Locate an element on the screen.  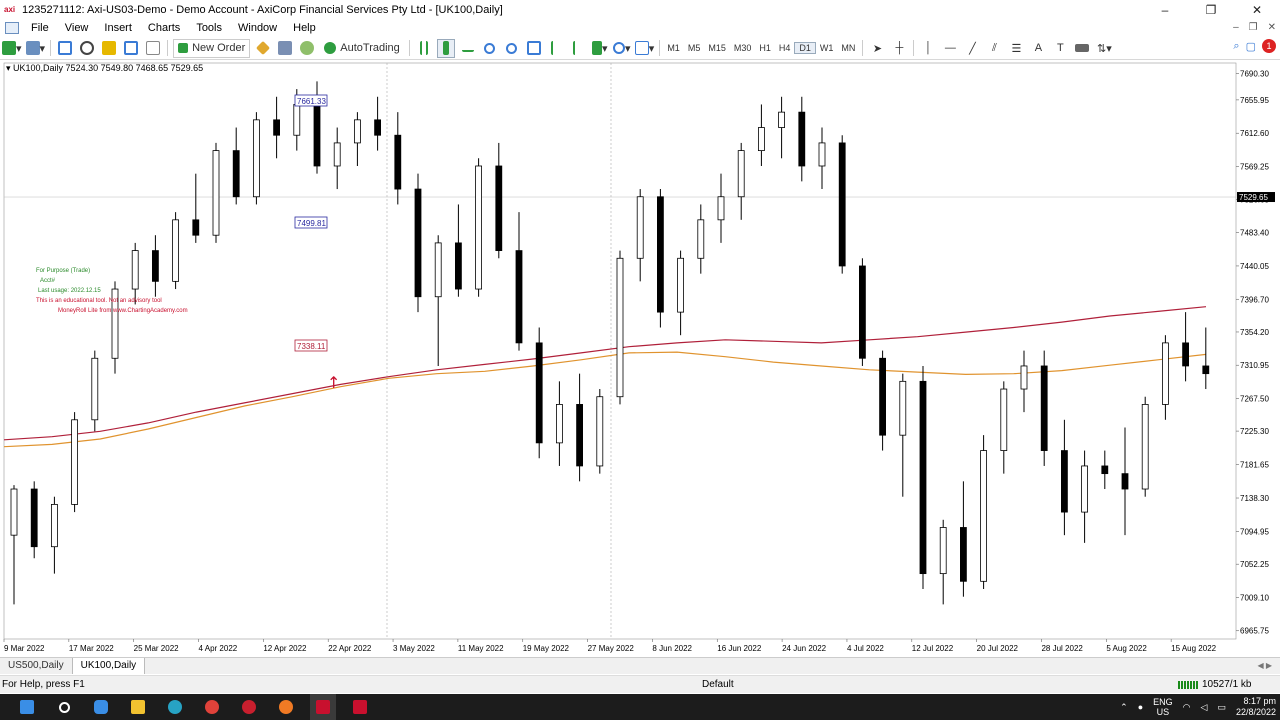
tab-scroll-arrows: ◀ ▶ is located at coordinates (1264, 666).